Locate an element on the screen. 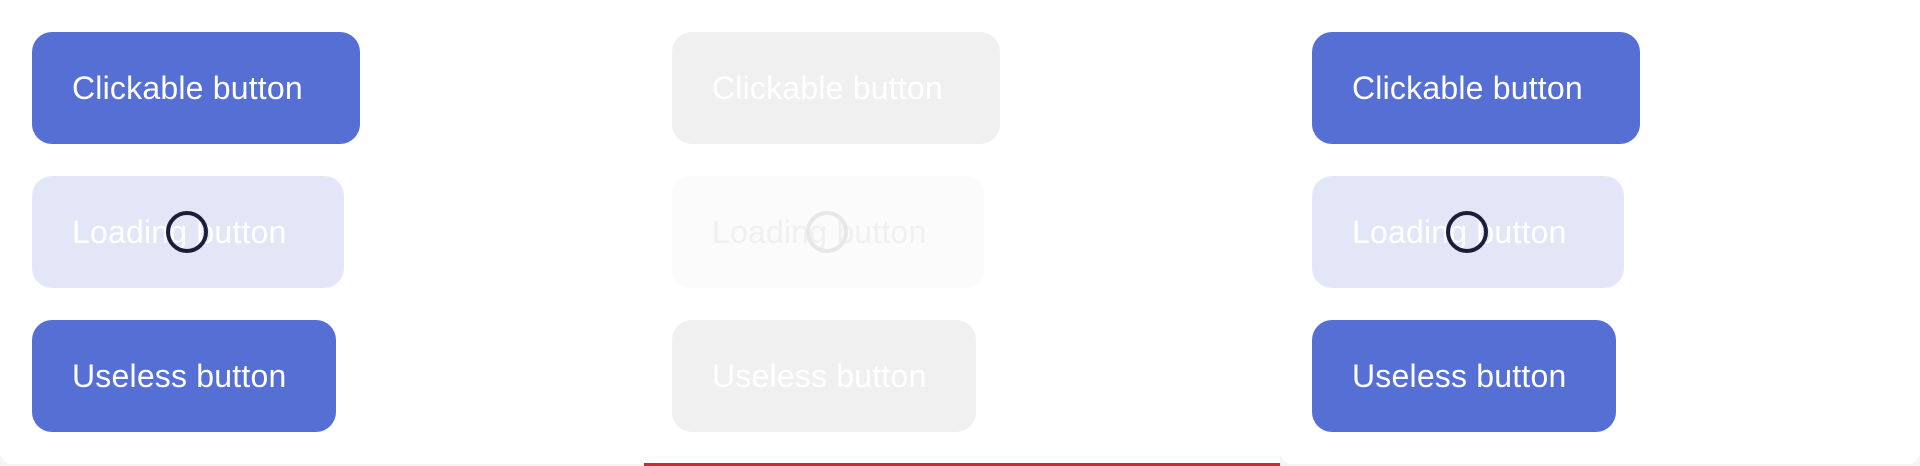 The height and width of the screenshot is (466, 1920). clickable-button-disabled: Clickable button is located at coordinates (836, 88).